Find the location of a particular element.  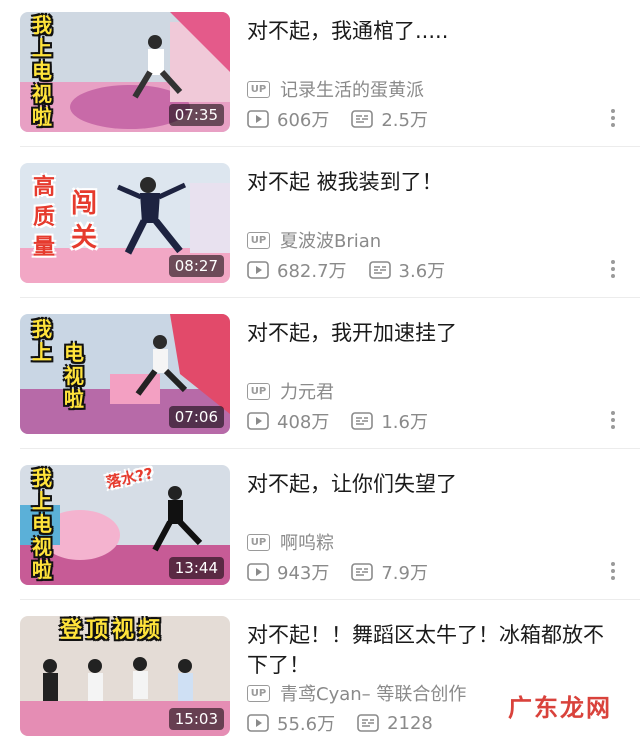

video-title: 对不起！！舞蹈区太牛了！冰箱都放不下了！ is located at coordinates (434, 650).